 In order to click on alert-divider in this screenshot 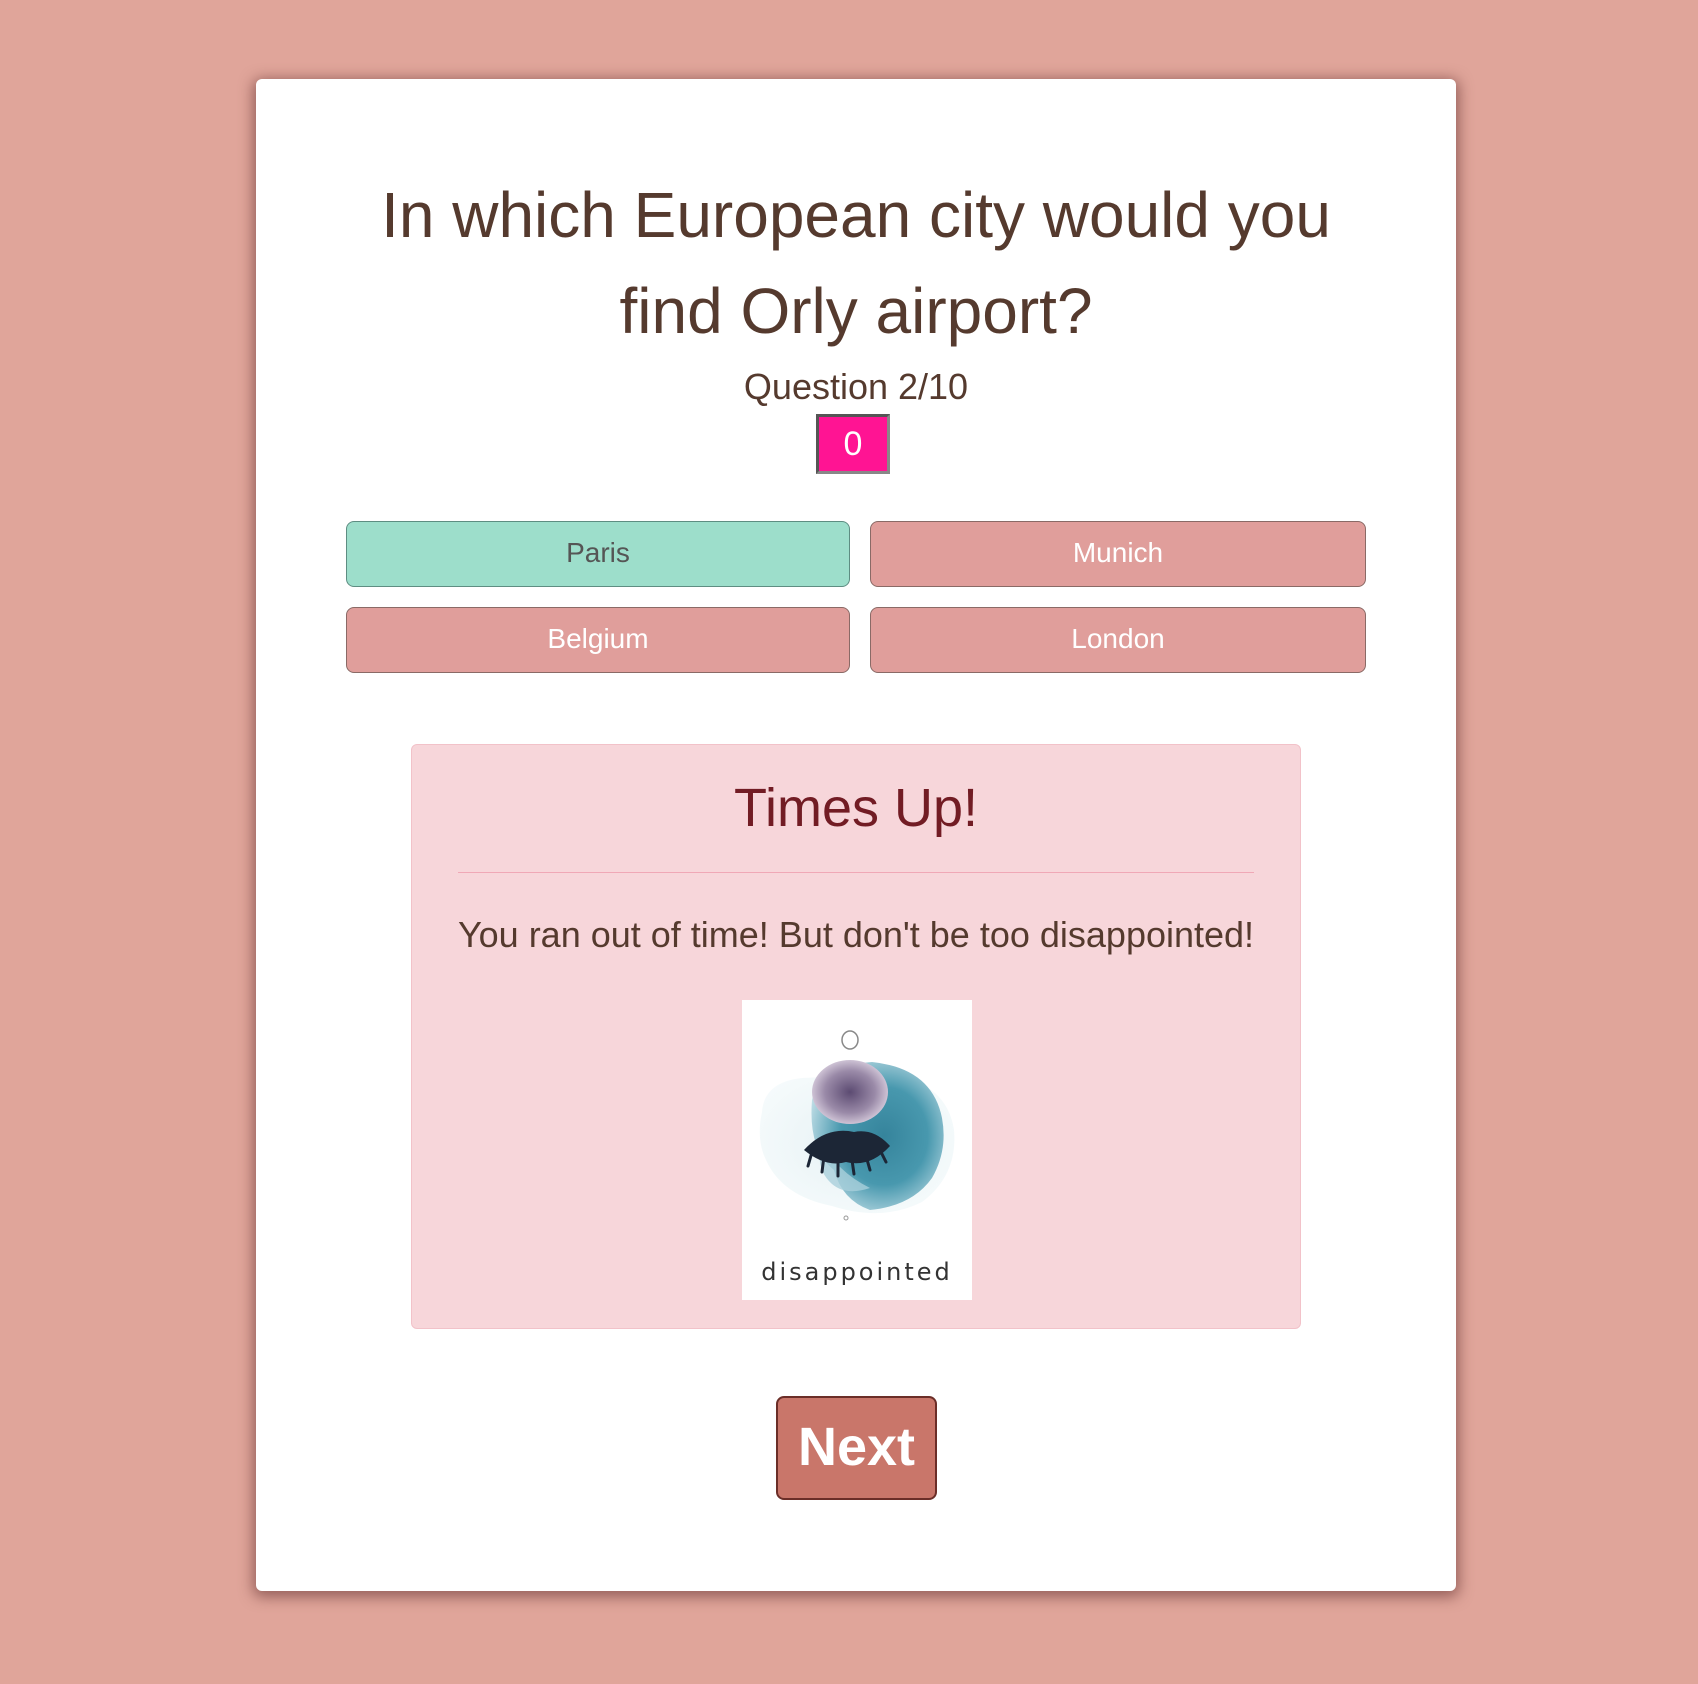, I will do `click(856, 872)`.